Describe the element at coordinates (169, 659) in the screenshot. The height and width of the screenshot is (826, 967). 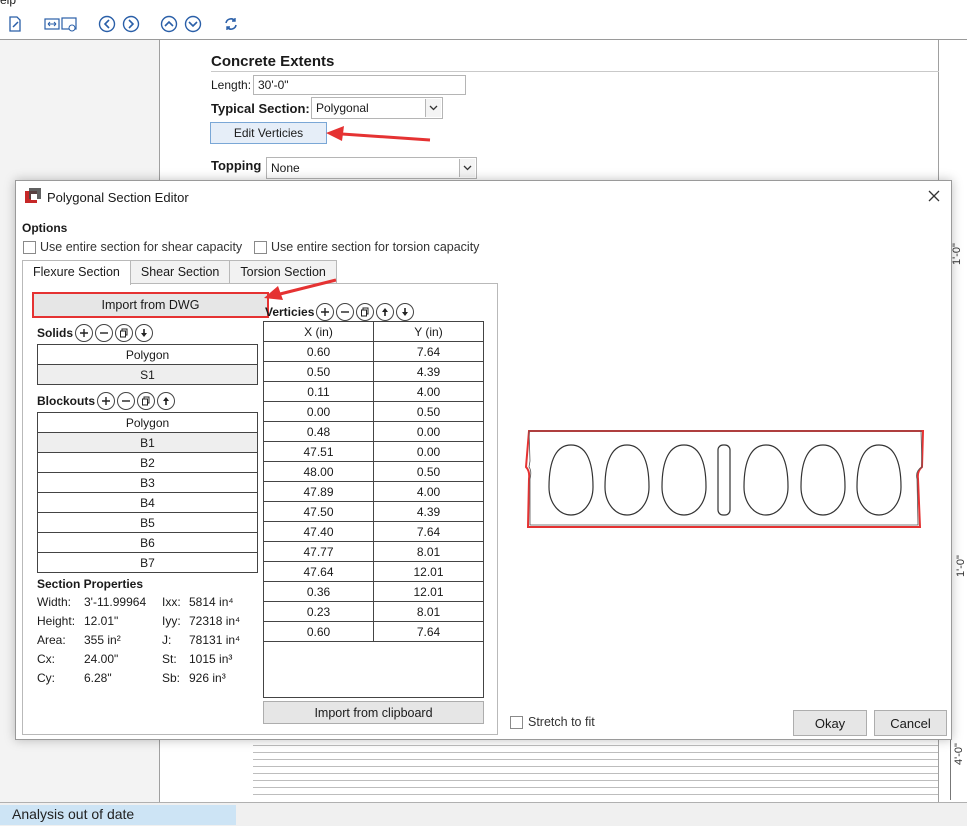
I see `st-label: St:` at that location.